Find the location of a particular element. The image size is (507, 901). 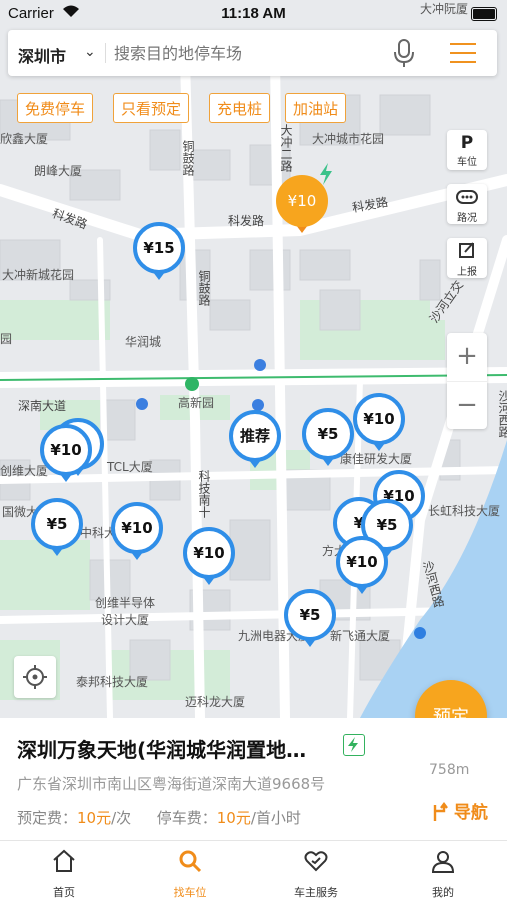

poi-label: 大冲城市花园 is located at coordinates (348, 139).